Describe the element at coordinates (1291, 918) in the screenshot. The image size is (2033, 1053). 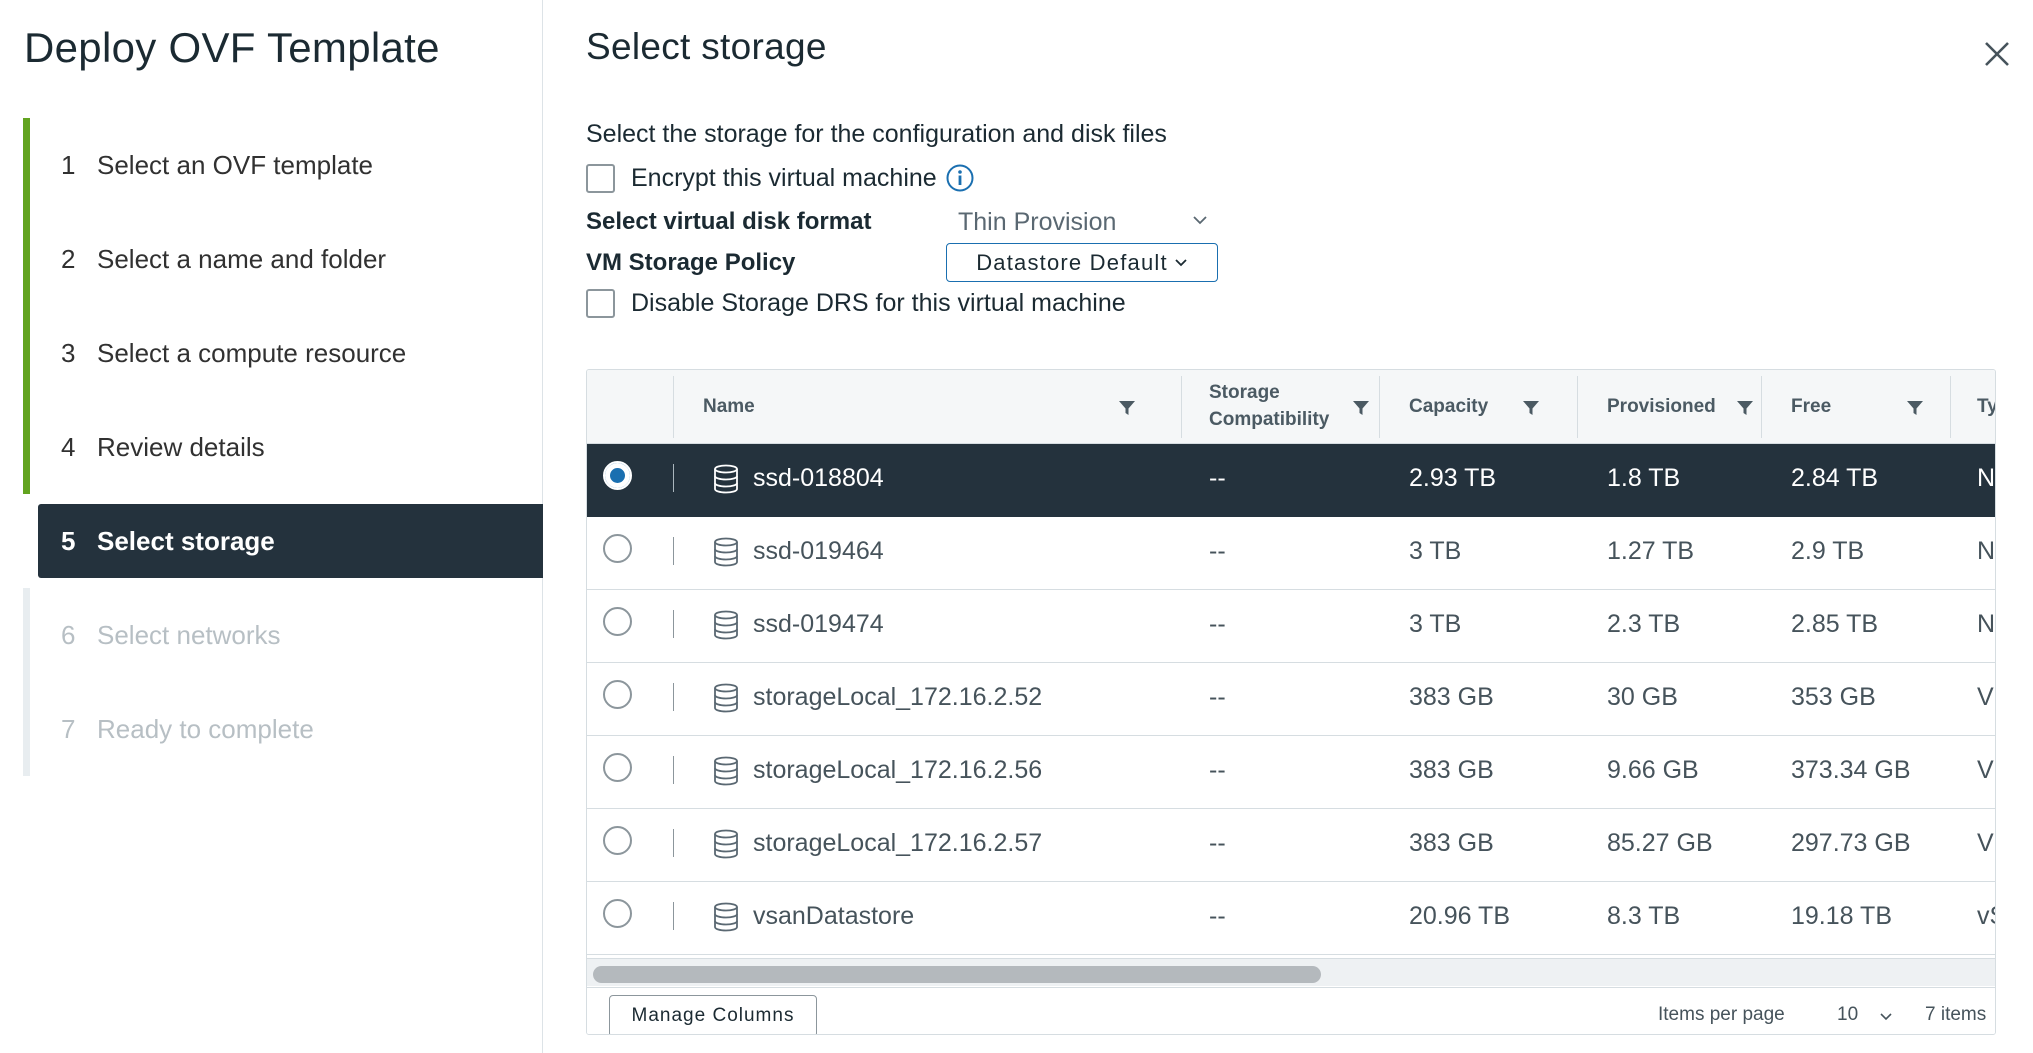
I see `table-row: vsanDatastore -- 20.96 TB 8.3 TB 19.18 TB vS` at that location.